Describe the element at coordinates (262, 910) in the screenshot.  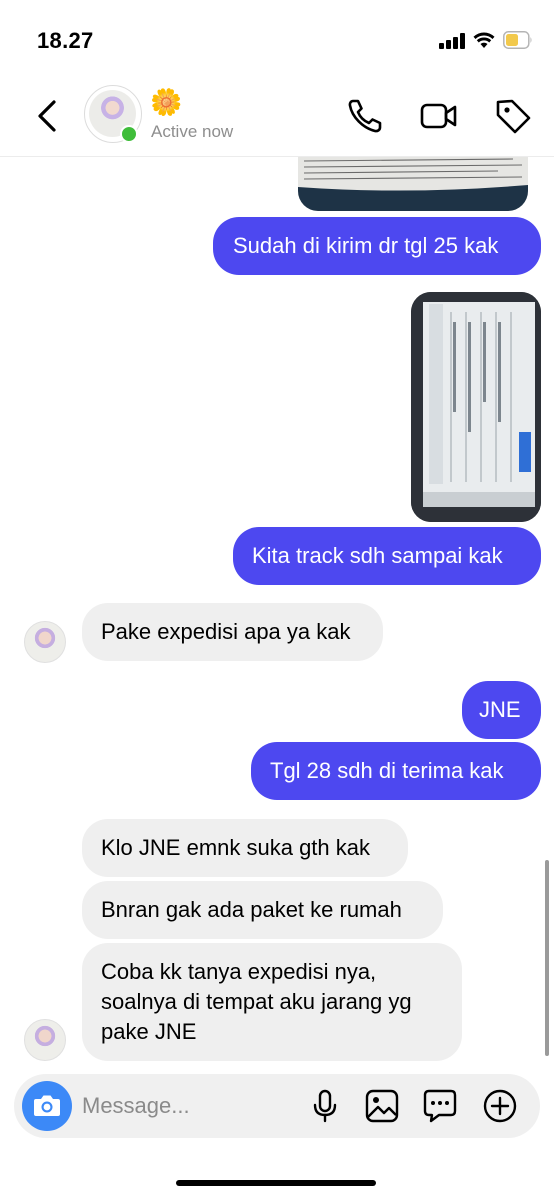
I see `incoming-message: Bnran gak ada paket ke rumah` at that location.